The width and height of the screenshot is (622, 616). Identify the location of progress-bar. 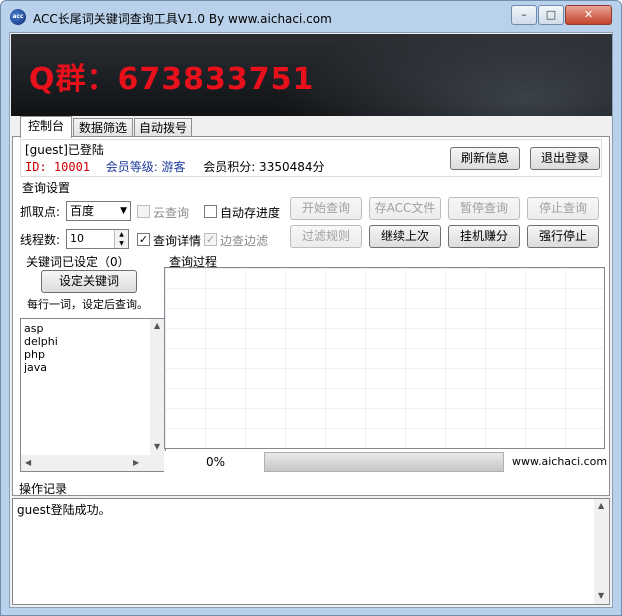
(384, 462).